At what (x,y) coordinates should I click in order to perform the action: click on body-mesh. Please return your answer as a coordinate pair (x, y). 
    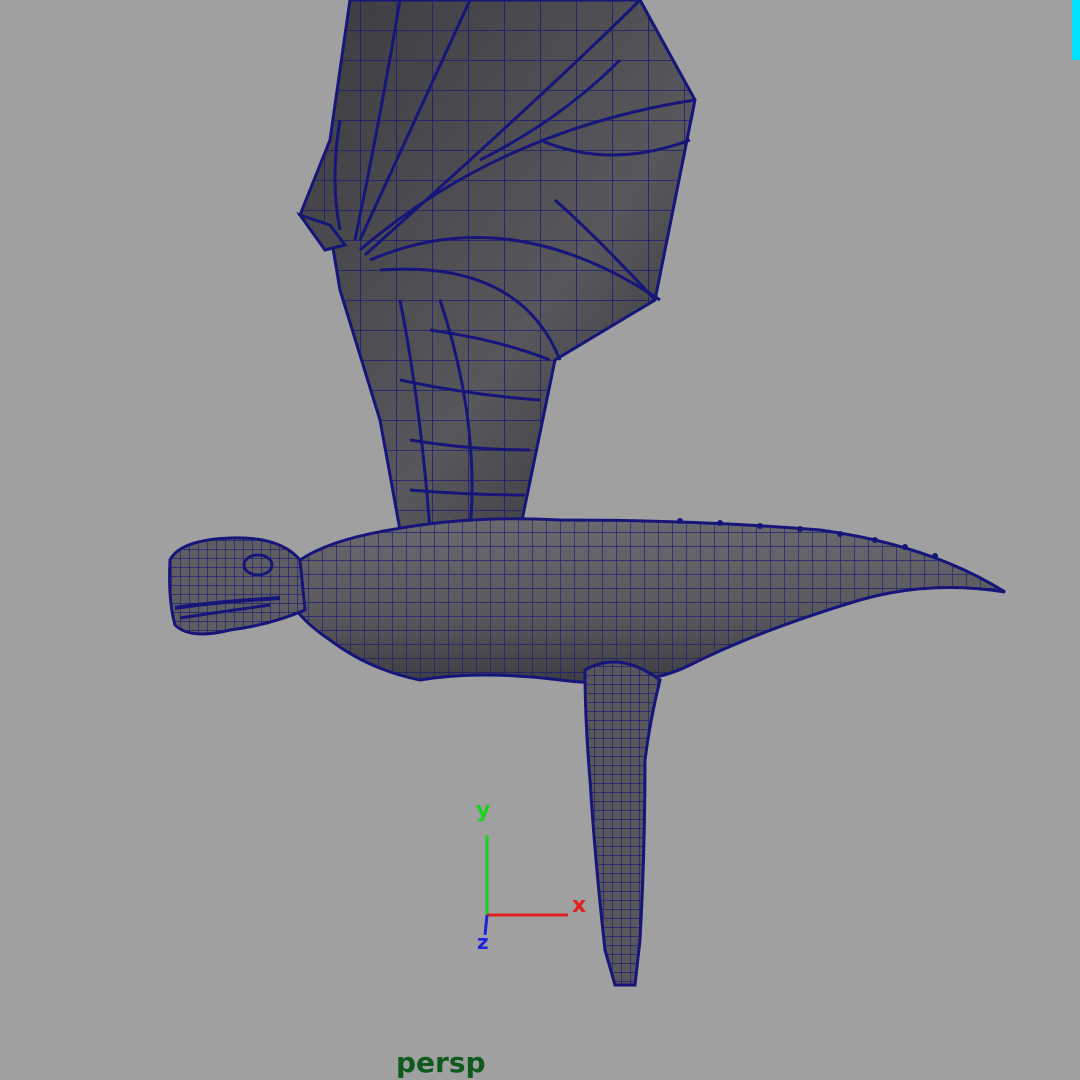
    Looking at the image, I should click on (647, 601).